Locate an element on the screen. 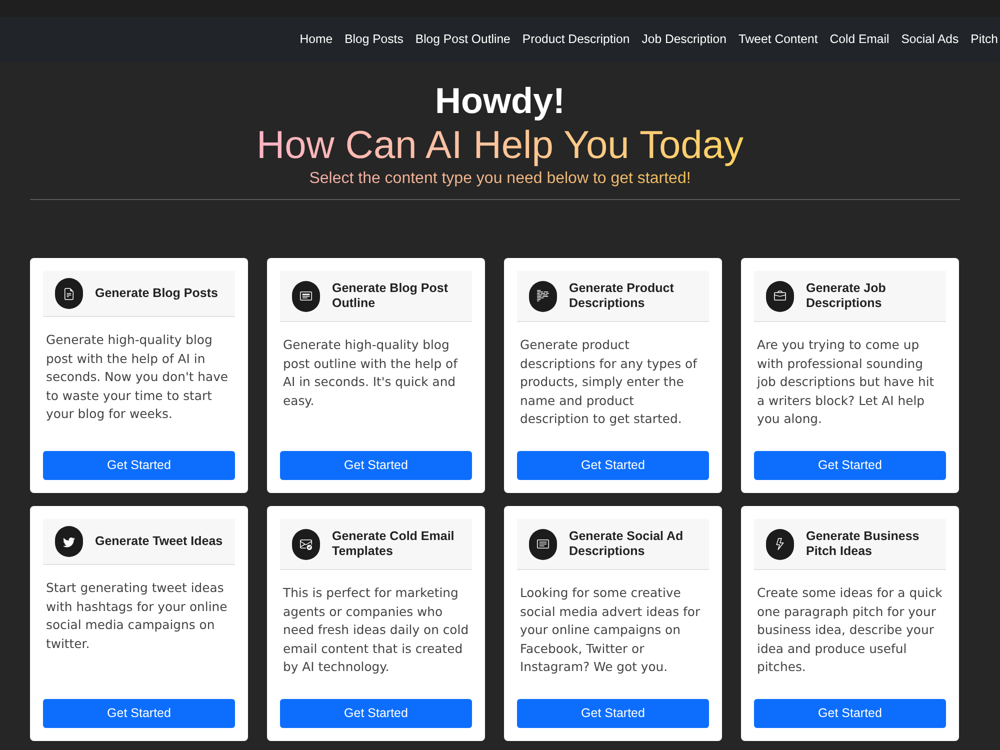 The width and height of the screenshot is (1000, 750). nav-link: Tweet Content is located at coordinates (778, 39).